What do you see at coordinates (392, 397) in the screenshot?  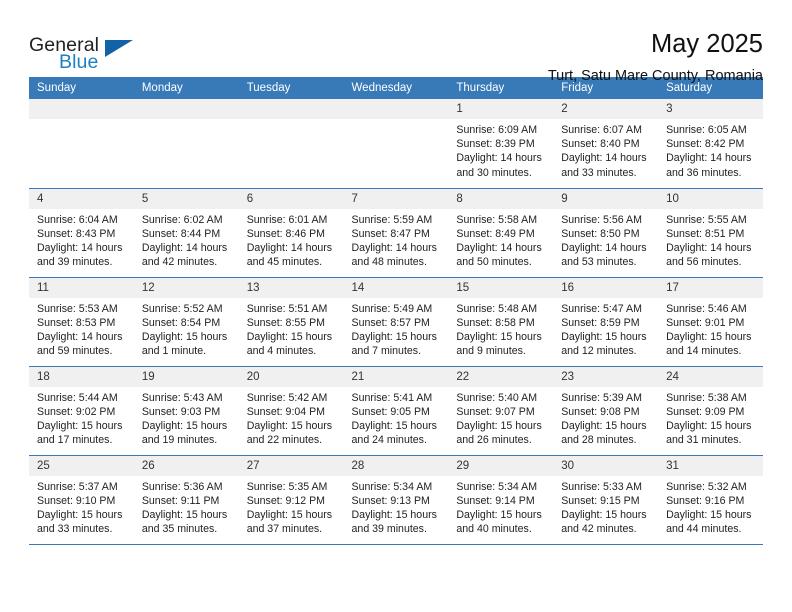 I see `sunrise-text: Sunrise: 5:41 AM` at bounding box center [392, 397].